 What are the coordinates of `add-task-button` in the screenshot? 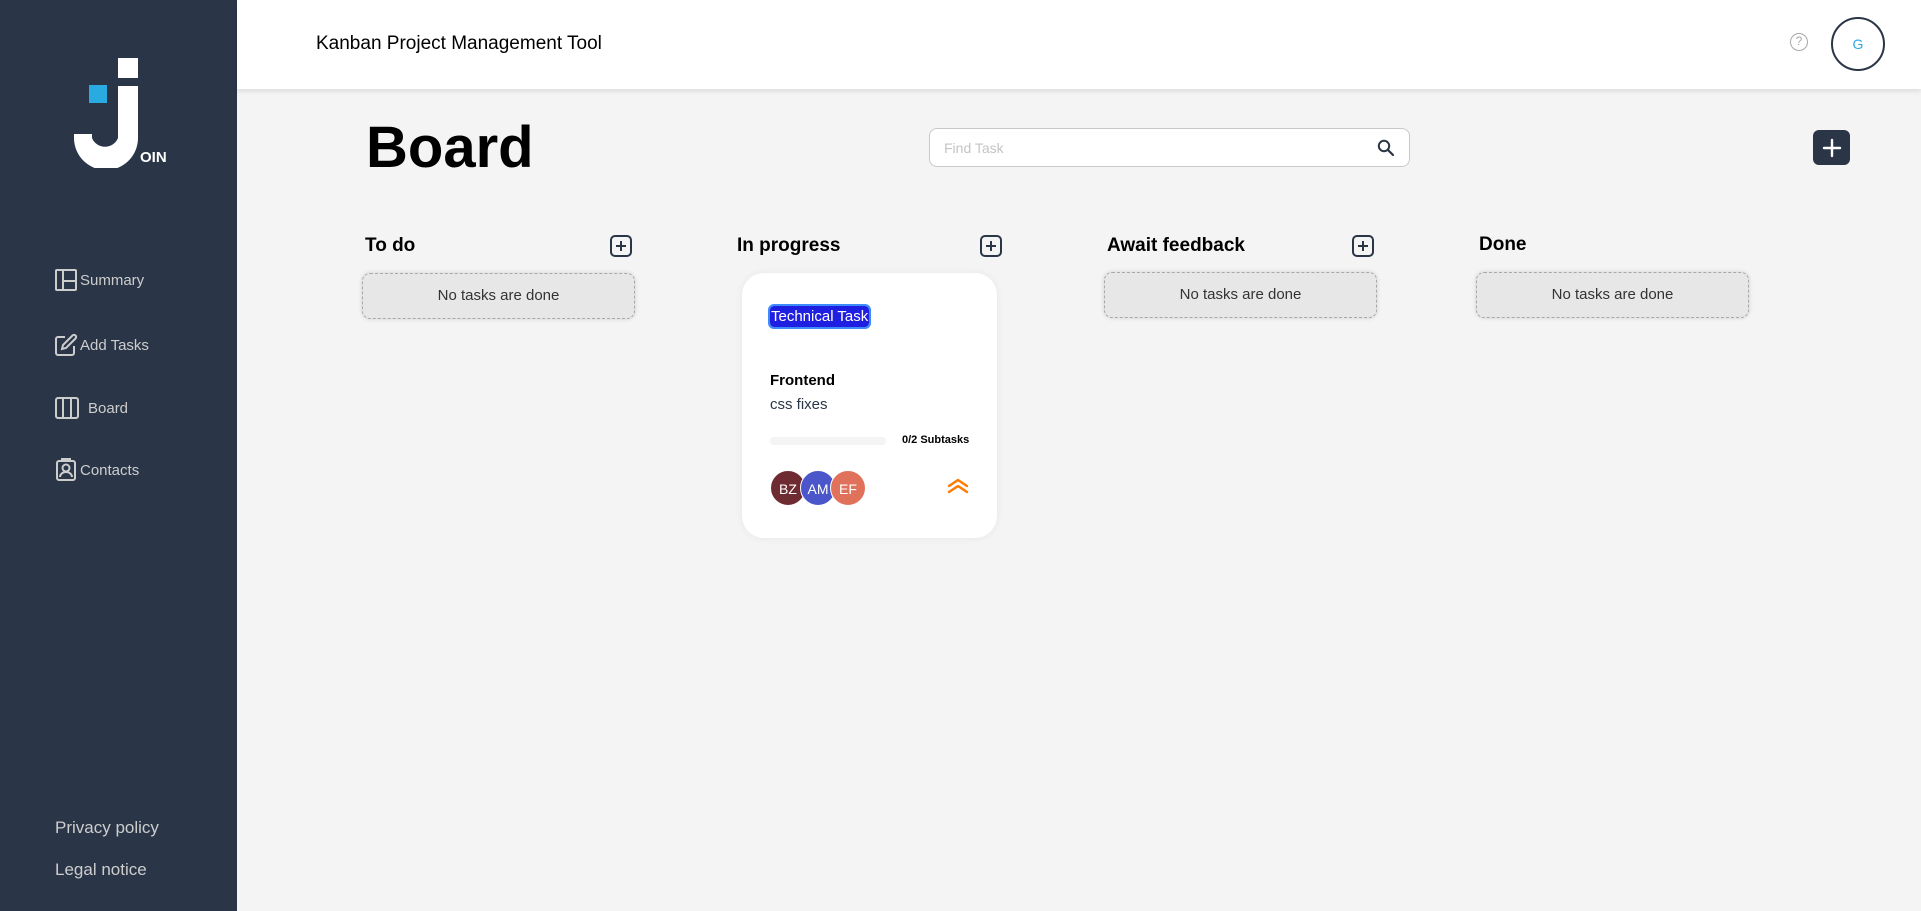 It's located at (1831, 147).